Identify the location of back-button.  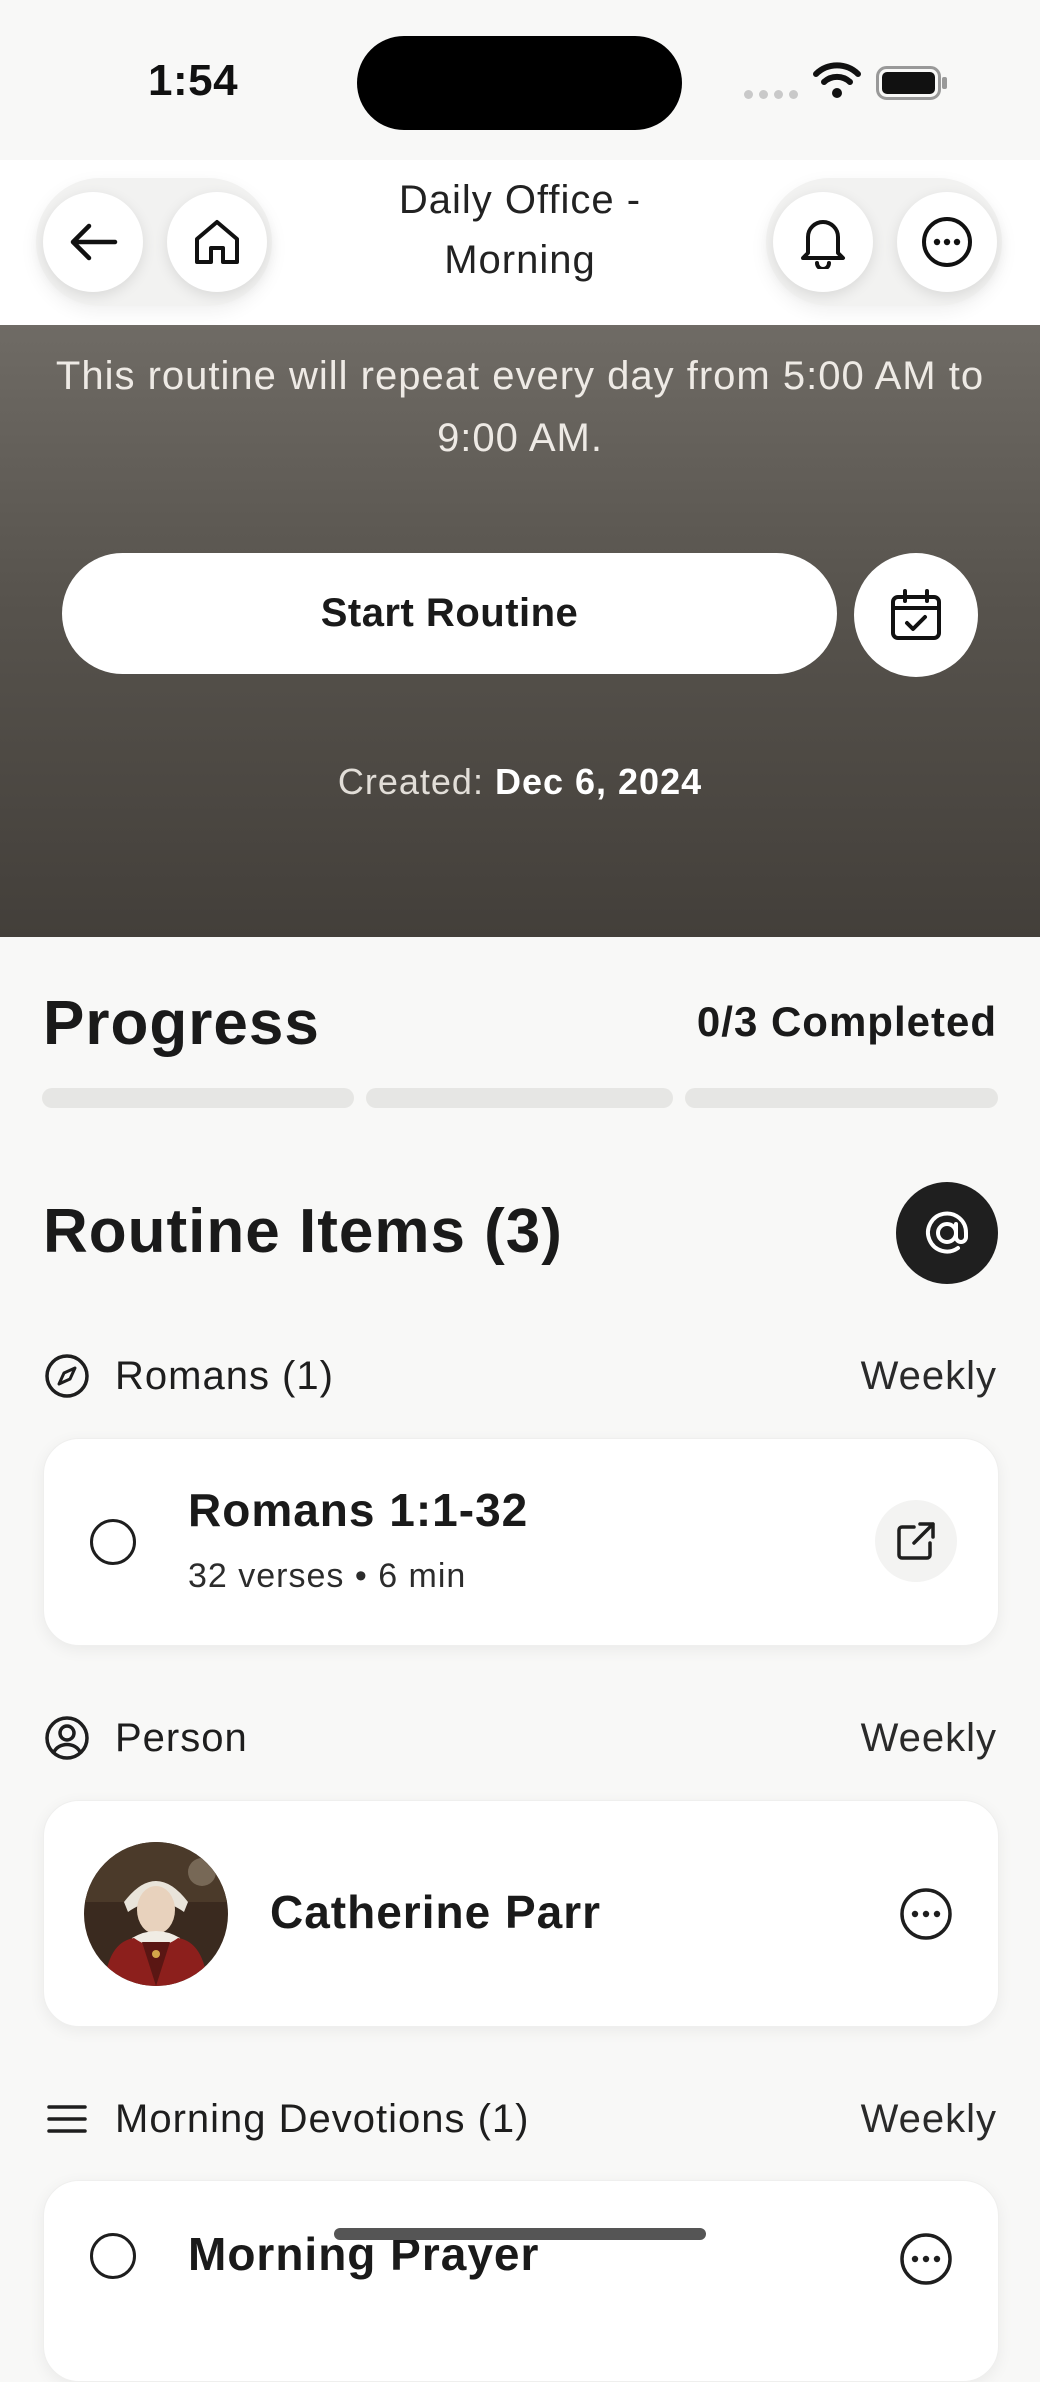
(93, 242).